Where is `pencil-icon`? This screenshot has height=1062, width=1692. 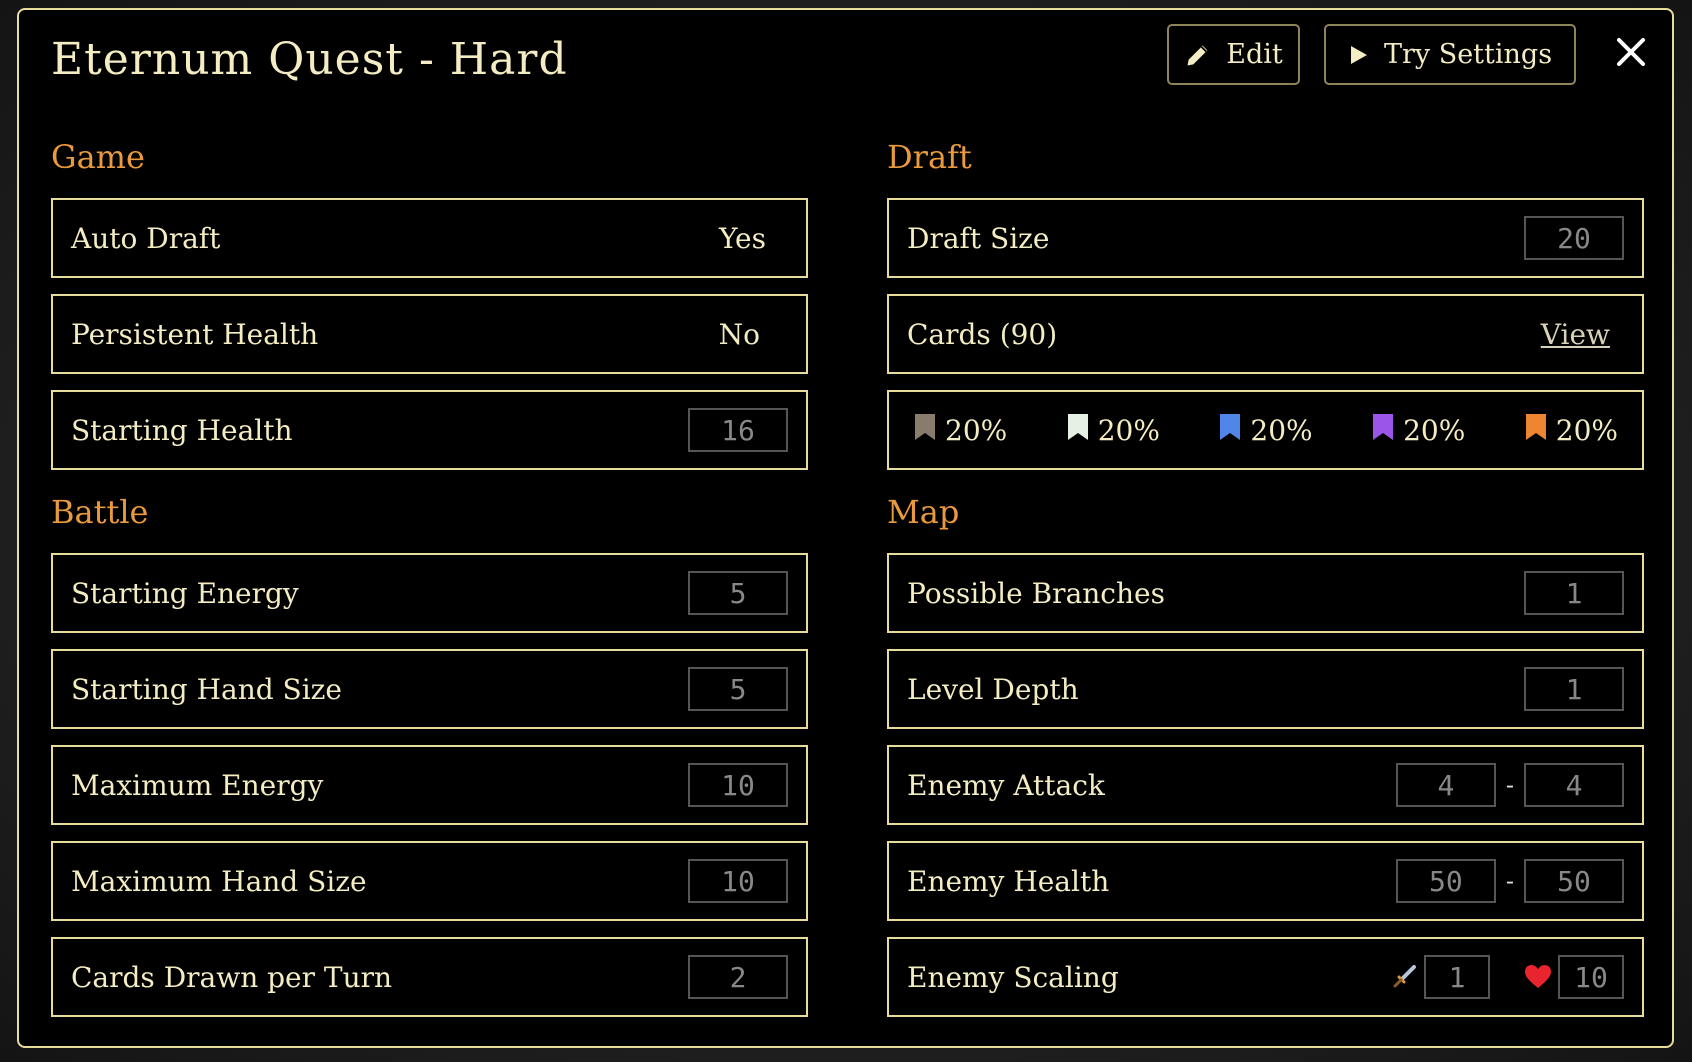
pencil-icon is located at coordinates (1198, 55).